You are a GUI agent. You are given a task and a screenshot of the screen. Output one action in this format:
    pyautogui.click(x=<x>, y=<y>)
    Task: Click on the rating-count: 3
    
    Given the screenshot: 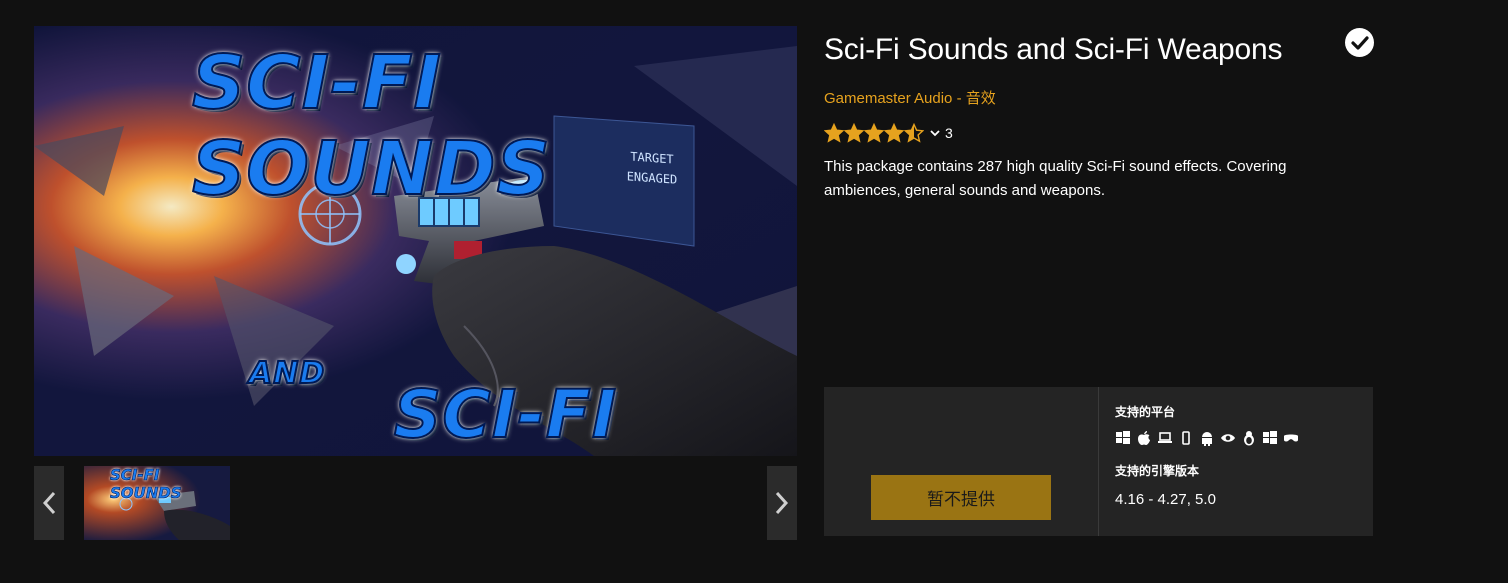 What is the action you would take?
    pyautogui.click(x=949, y=133)
    